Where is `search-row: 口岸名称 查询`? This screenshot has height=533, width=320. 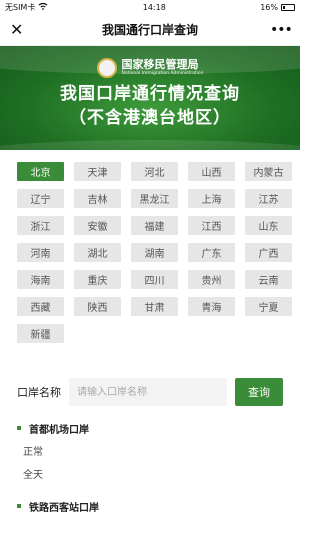 search-row: 口岸名称 查询 is located at coordinates (150, 392).